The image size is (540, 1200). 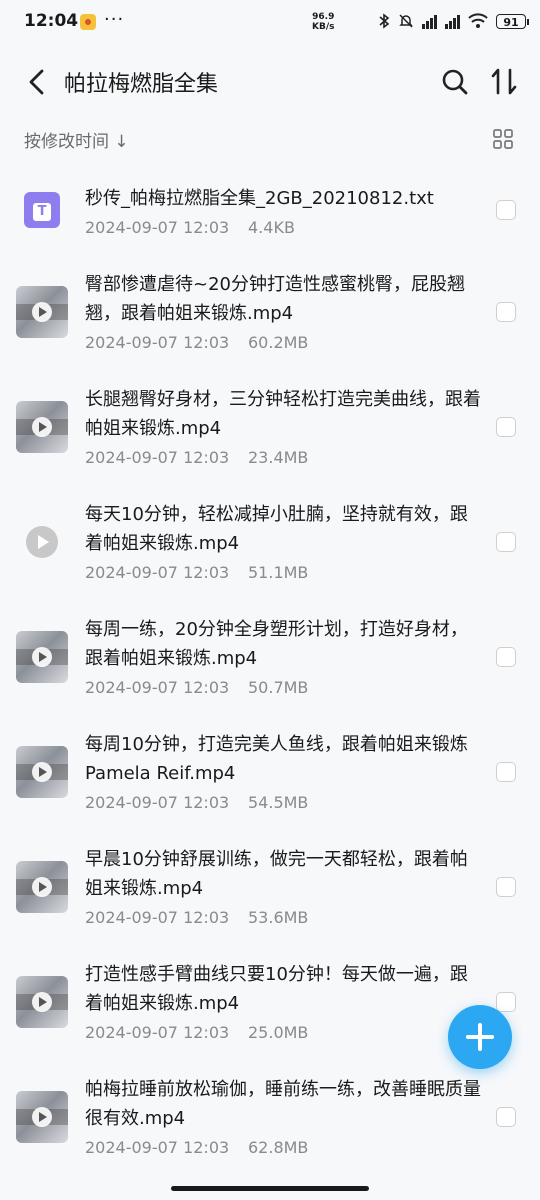 I want to click on search-icon, so click(x=455, y=82).